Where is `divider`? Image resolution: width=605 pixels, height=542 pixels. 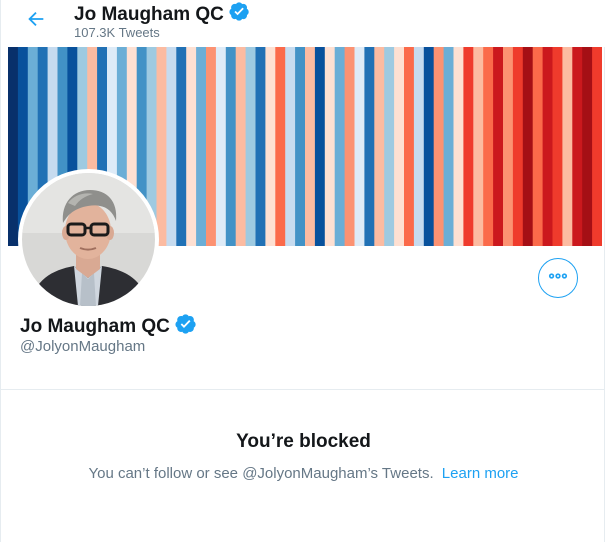
divider is located at coordinates (303, 389).